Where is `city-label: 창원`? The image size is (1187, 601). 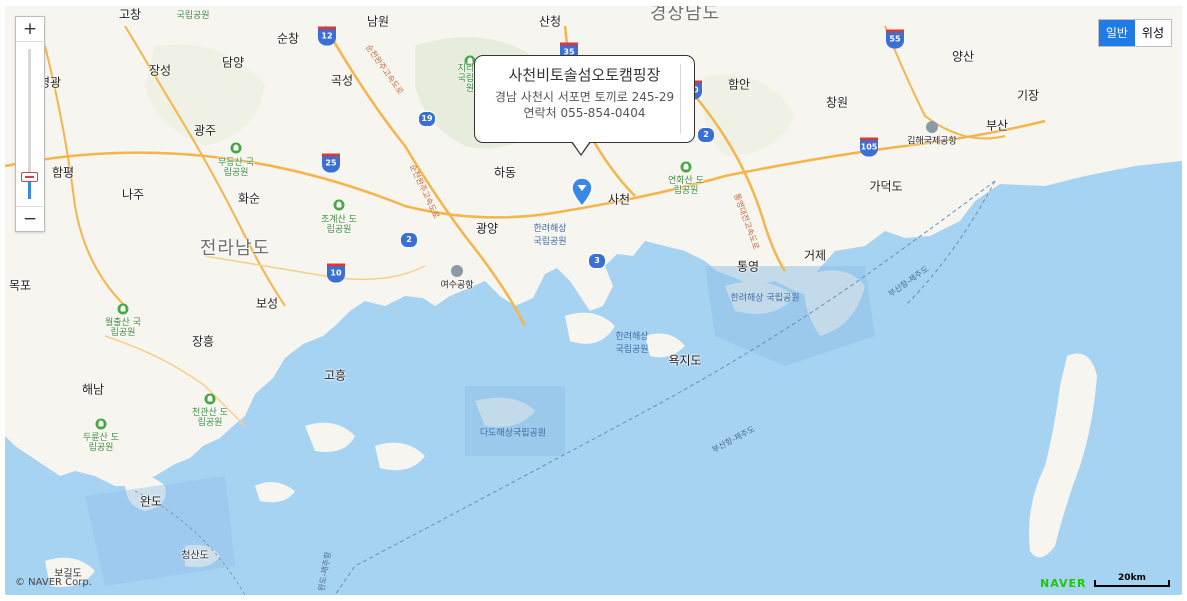
city-label: 창원 is located at coordinates (837, 102).